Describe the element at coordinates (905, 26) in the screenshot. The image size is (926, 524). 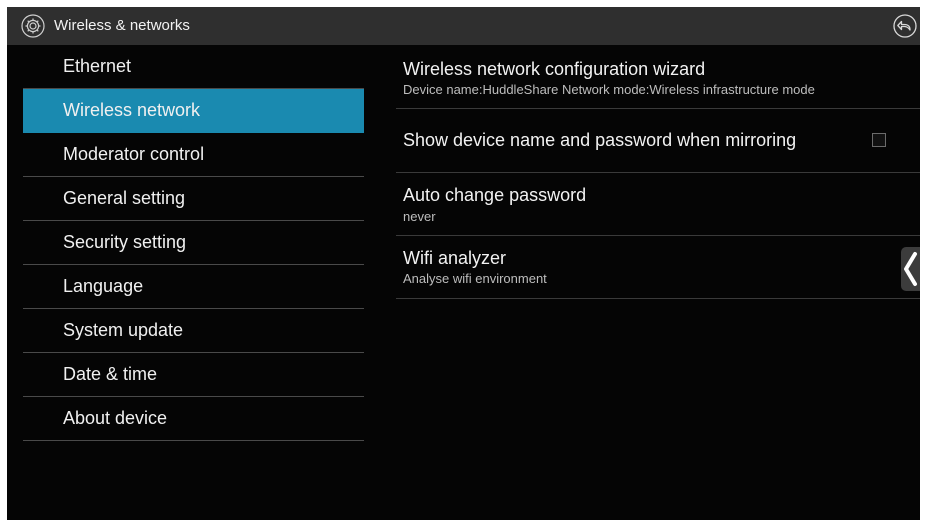
I see `back-icon` at that location.